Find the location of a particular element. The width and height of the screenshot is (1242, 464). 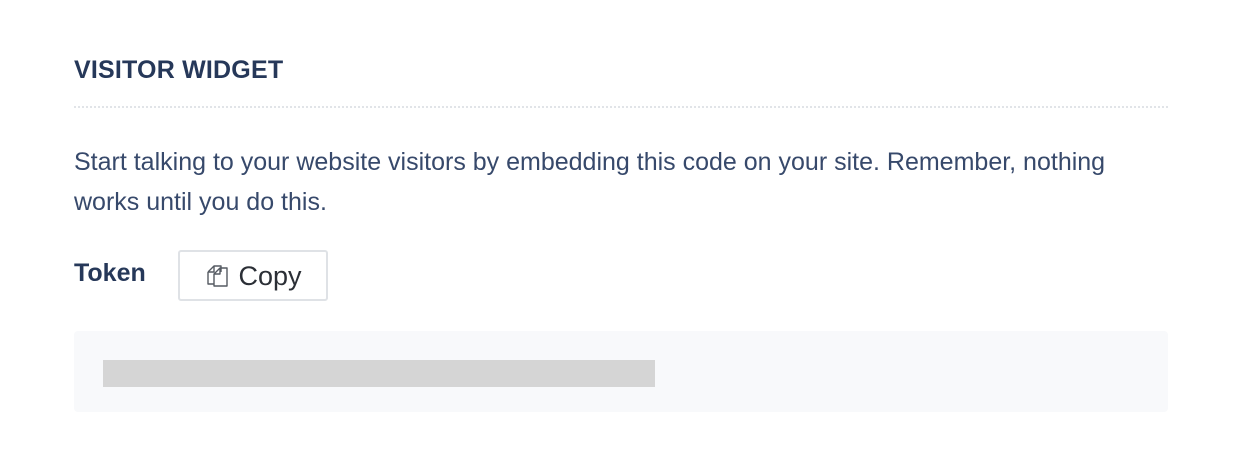

section-title: VISITOR WIDGET is located at coordinates (179, 70).